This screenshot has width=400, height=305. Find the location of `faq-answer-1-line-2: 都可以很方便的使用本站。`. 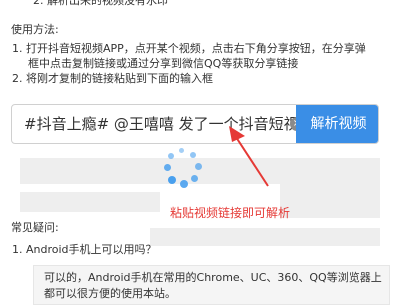

faq-answer-1-line-2: 都可以很方便的使用本站。 is located at coordinates (110, 293).